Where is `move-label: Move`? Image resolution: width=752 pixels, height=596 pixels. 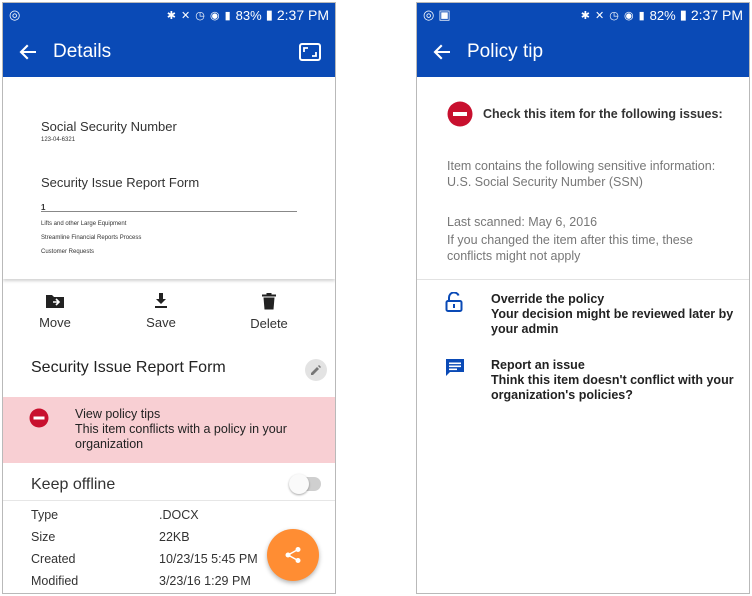
move-label: Move is located at coordinates (55, 322).